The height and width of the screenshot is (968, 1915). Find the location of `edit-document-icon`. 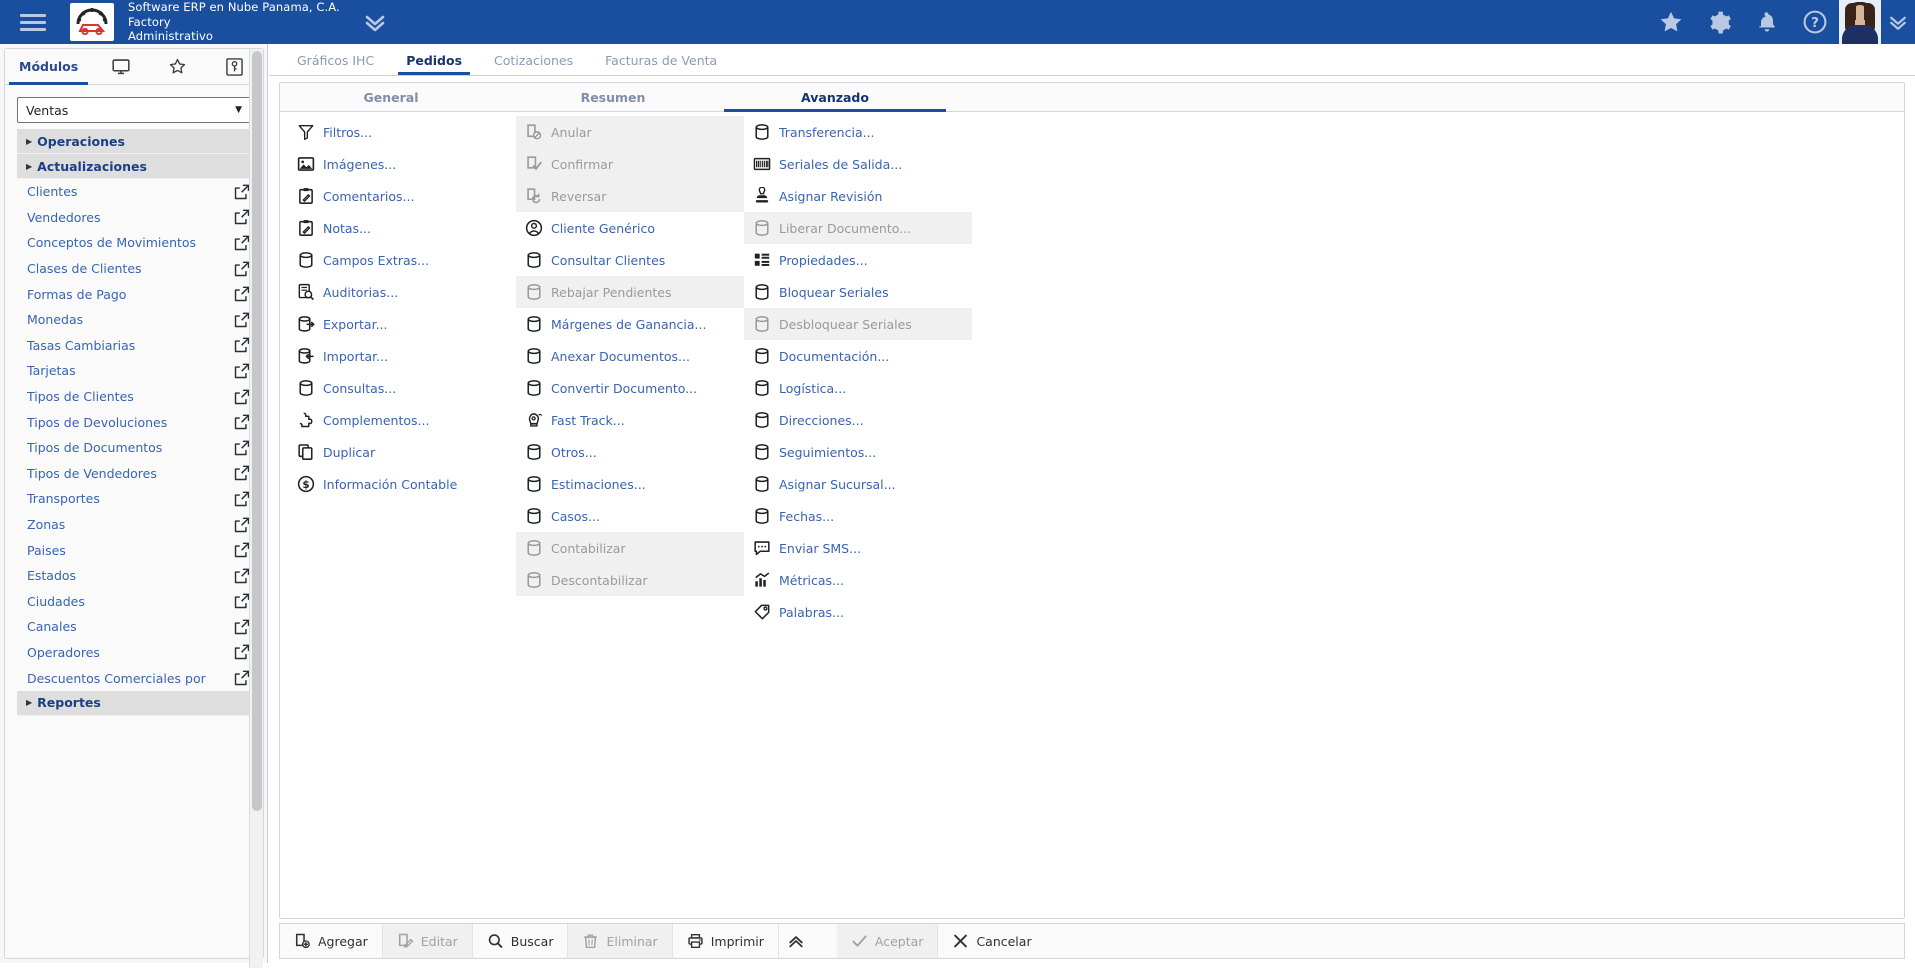

edit-document-icon is located at coordinates (405, 941).